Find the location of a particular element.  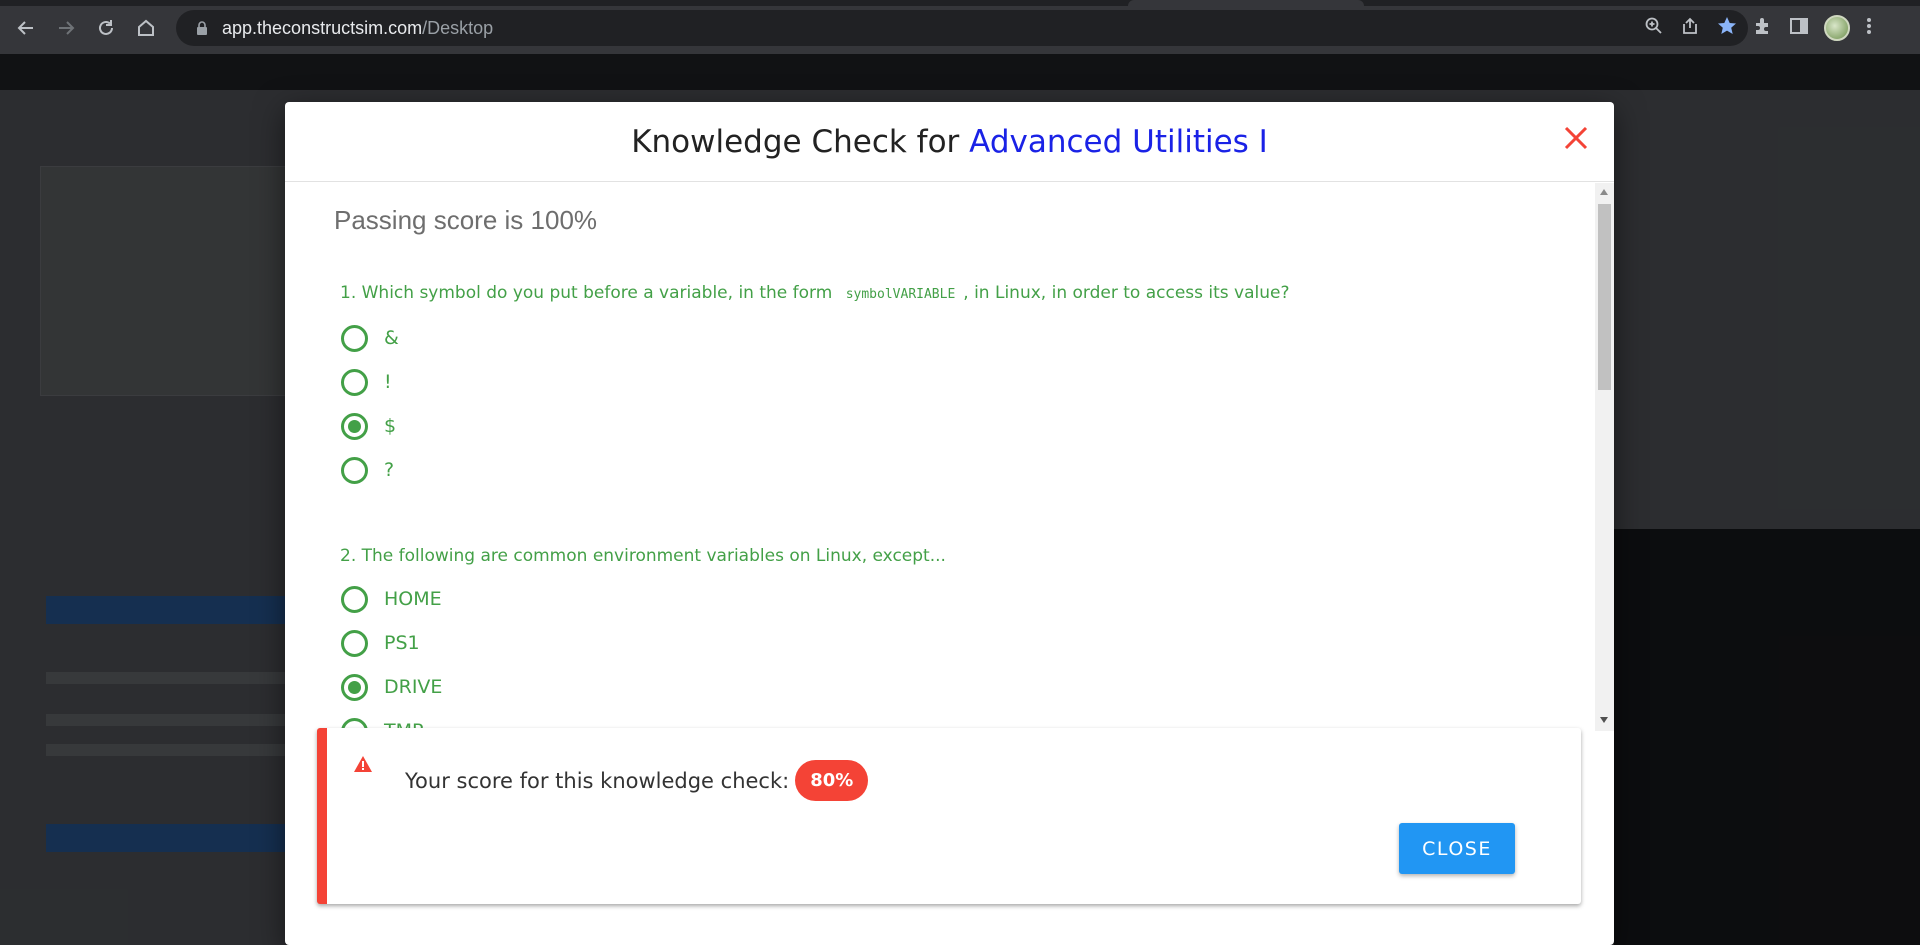

browser-toolbar: app.theconstructsim.com/Desktop is located at coordinates (960, 28).